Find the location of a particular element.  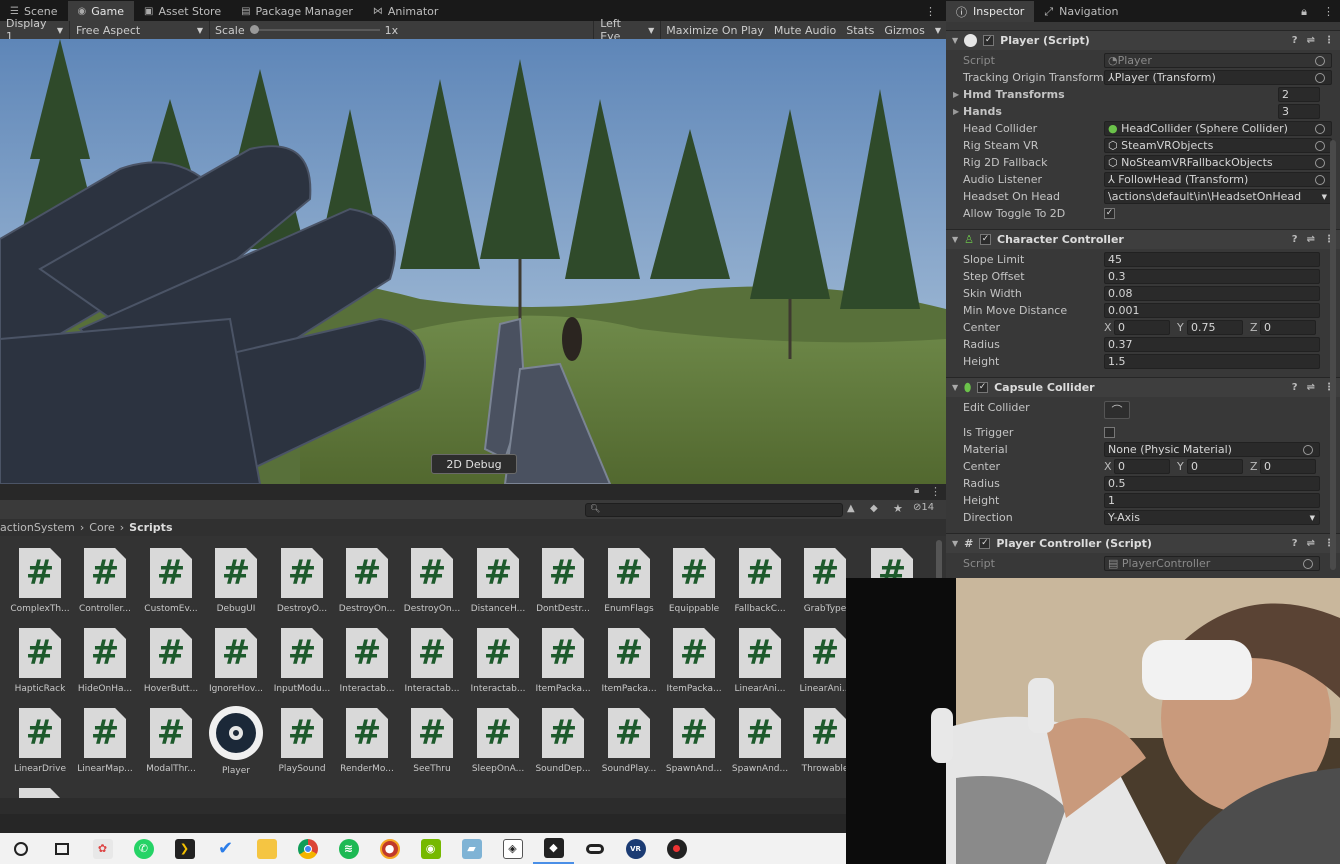

gizmos-button: Gizmos is located at coordinates (904, 30).